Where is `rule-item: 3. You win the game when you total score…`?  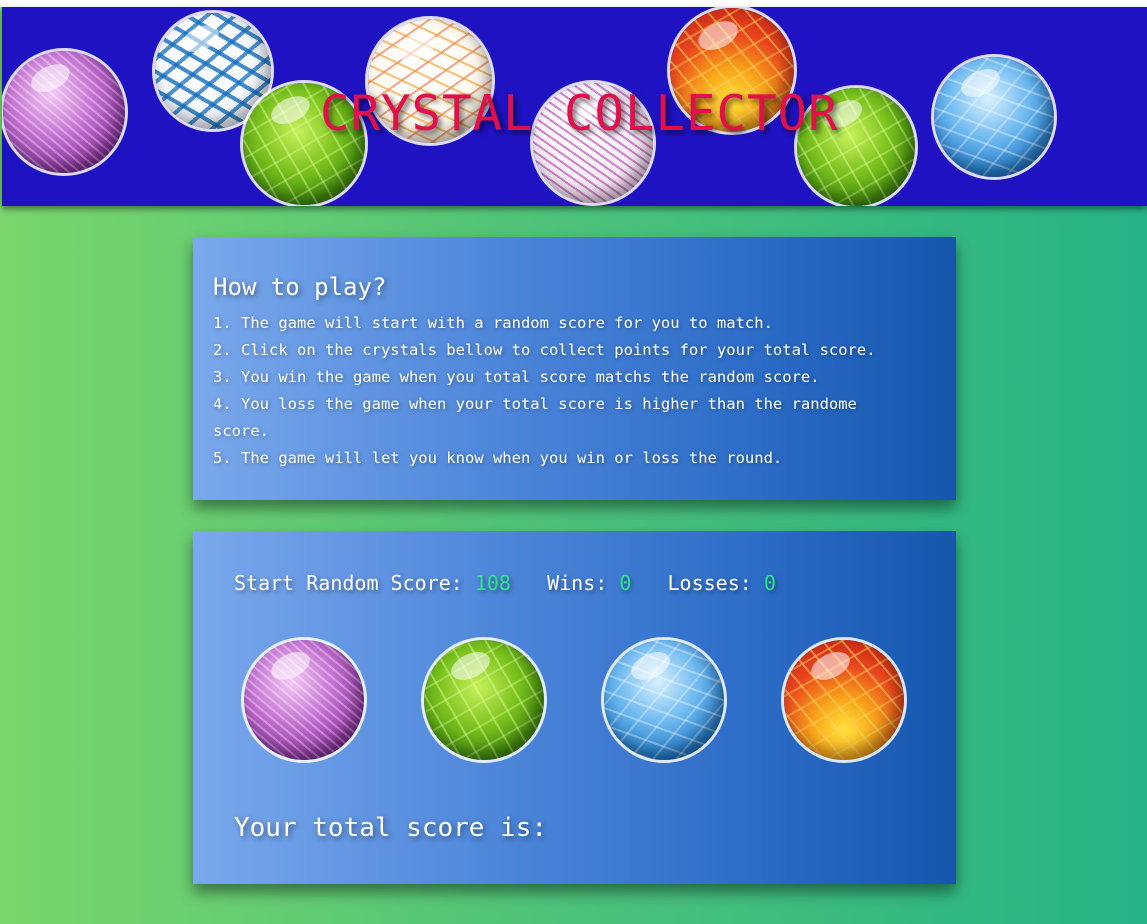 rule-item: 3. You win the game when you total score… is located at coordinates (516, 377).